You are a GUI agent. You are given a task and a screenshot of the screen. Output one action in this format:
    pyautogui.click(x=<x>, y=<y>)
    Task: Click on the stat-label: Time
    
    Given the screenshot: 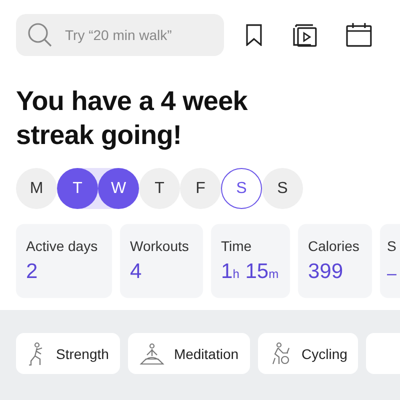 What is the action you would take?
    pyautogui.click(x=236, y=246)
    